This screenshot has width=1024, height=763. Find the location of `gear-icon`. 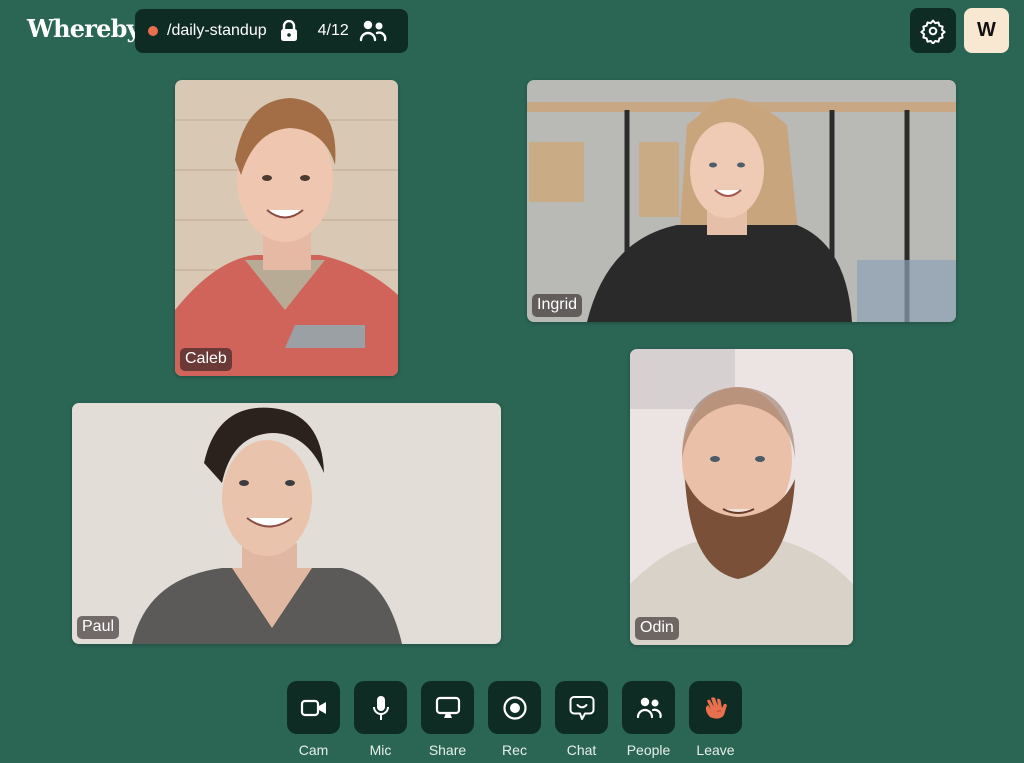

gear-icon is located at coordinates (933, 31).